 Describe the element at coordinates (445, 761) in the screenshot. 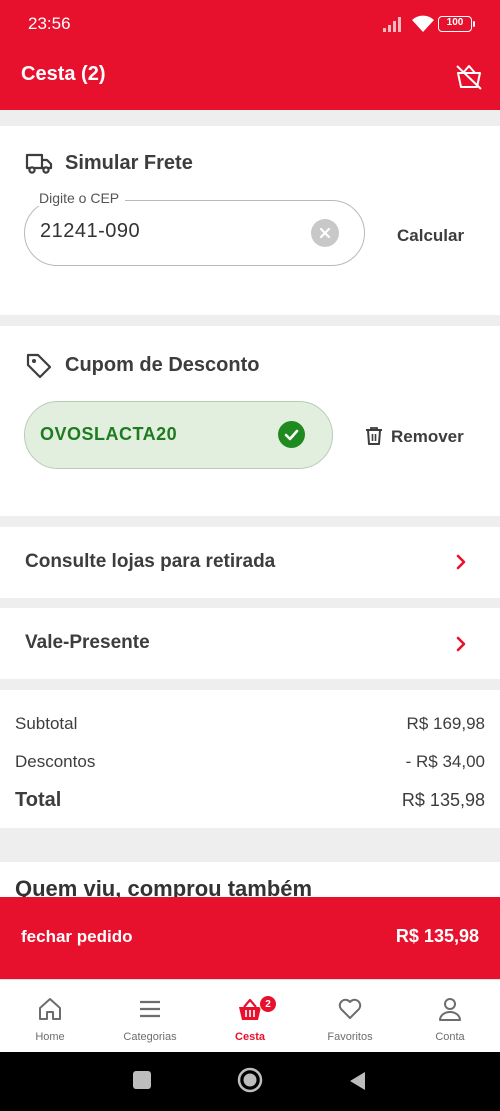

I see `discounts-value: - R$ 34,00` at that location.